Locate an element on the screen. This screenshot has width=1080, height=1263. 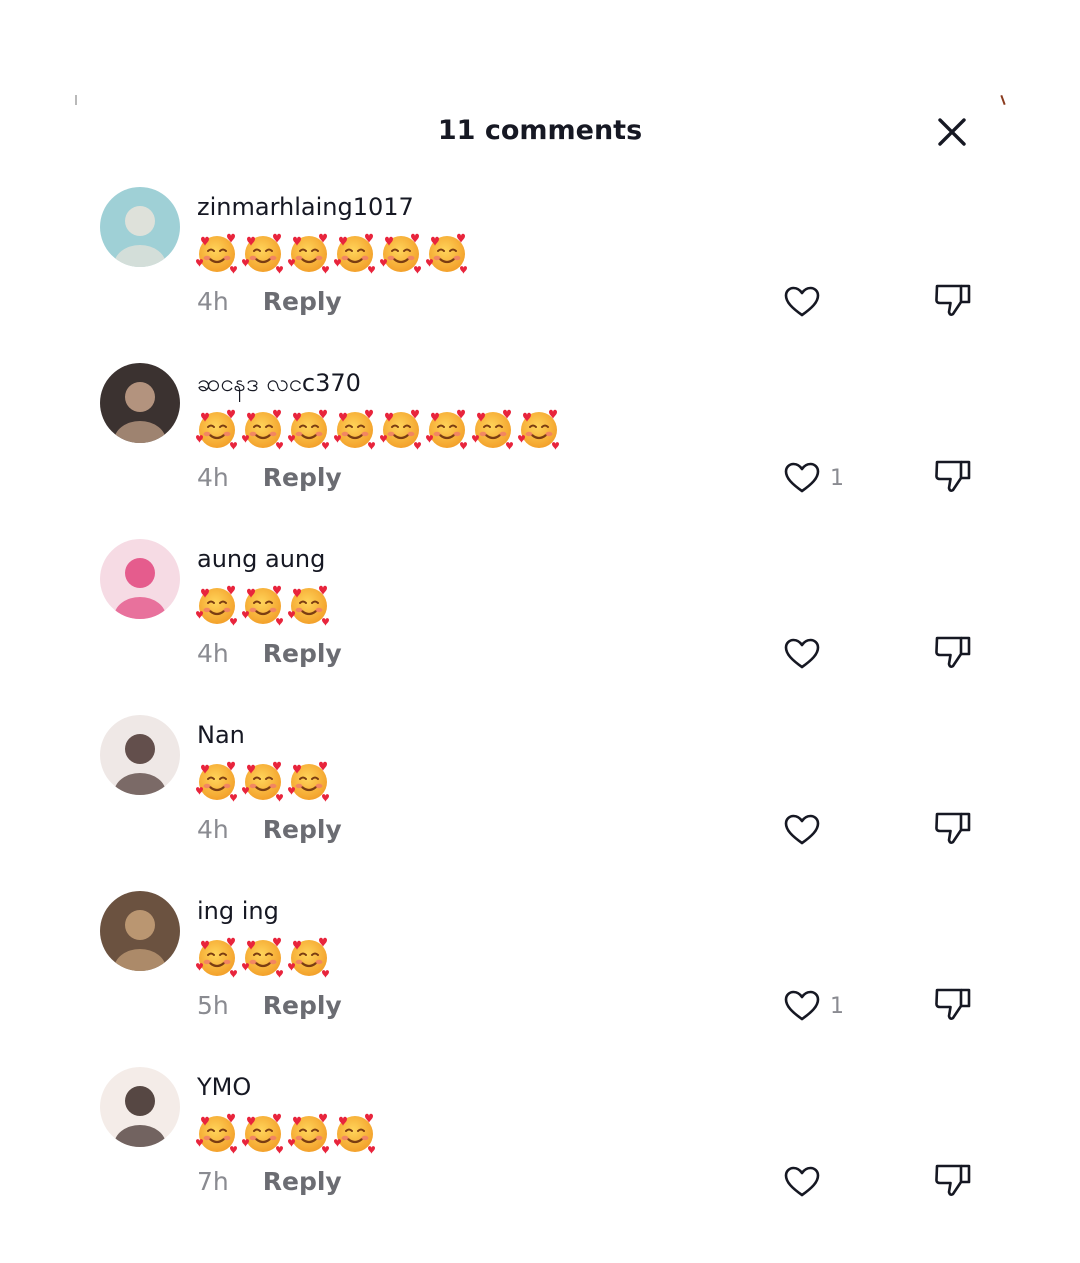
comment-username: aung aung is located at coordinates (261, 559).